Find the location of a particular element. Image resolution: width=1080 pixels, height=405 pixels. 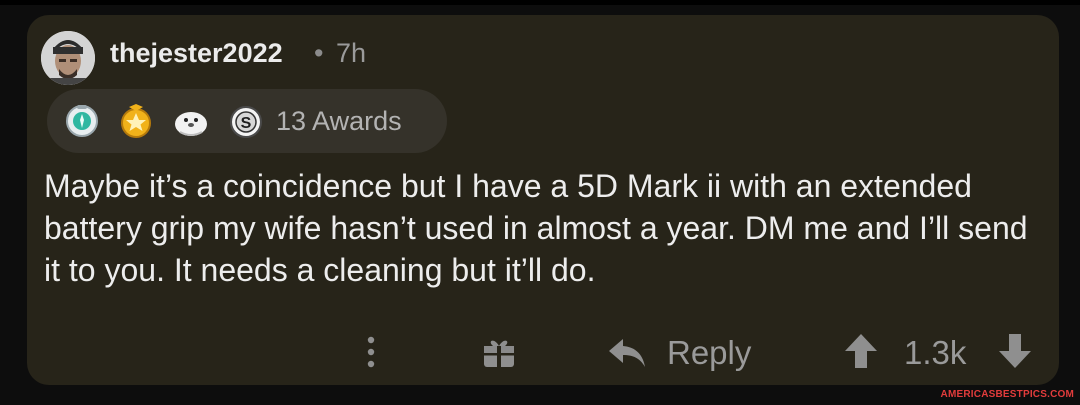

reply-icon is located at coordinates (627, 353).